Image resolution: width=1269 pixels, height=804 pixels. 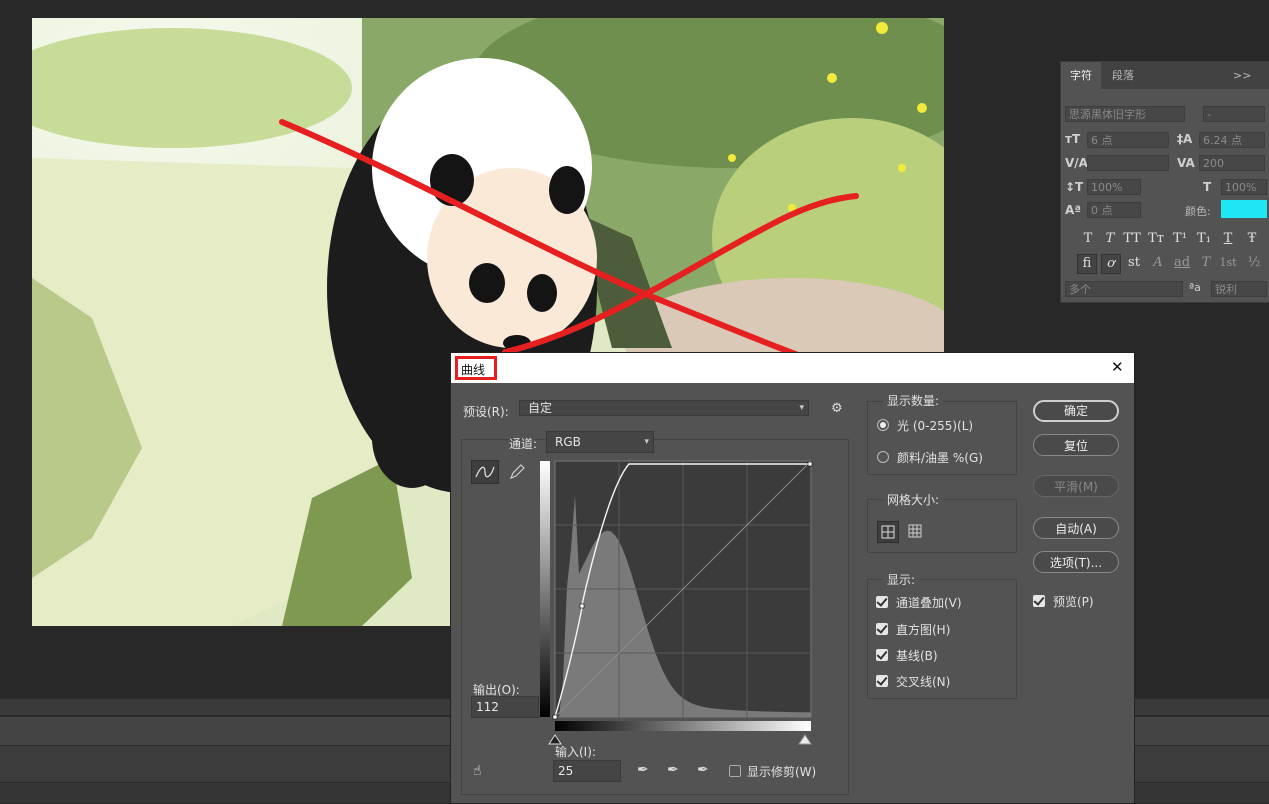 I want to click on histogram-checkbox, so click(x=882, y=629).